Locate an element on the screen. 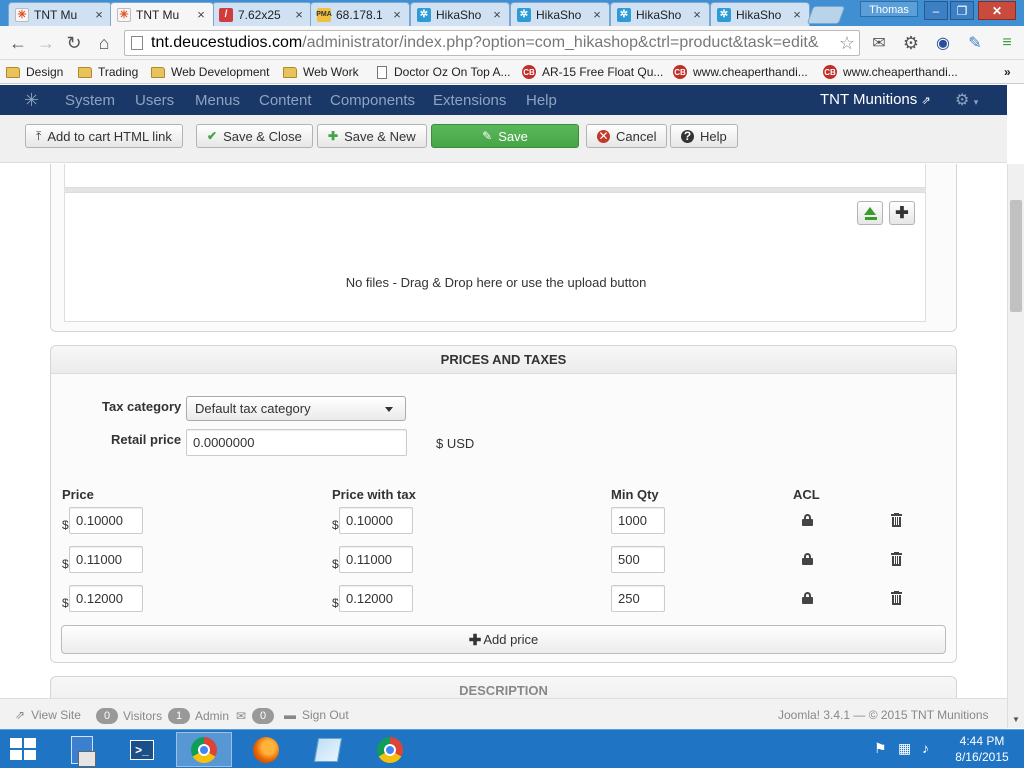 This screenshot has height=768, width=1024. taskbar-chrome-active is located at coordinates (204, 749).